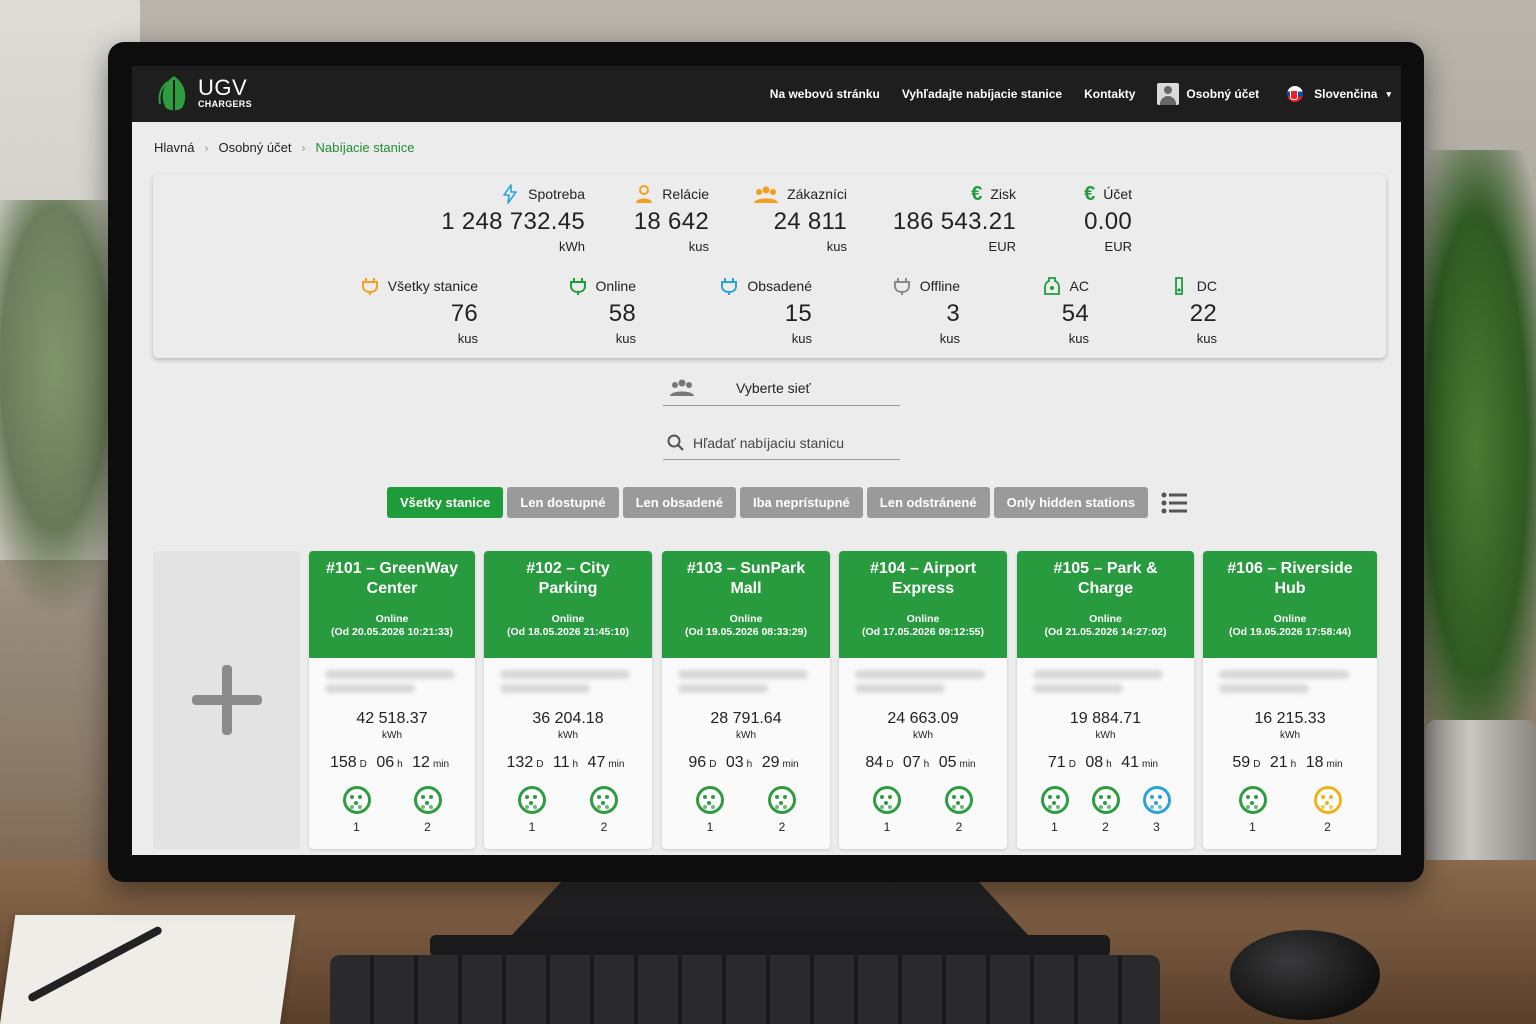  I want to click on stat-account: € Účet 0.00 EUR, so click(1103, 219).